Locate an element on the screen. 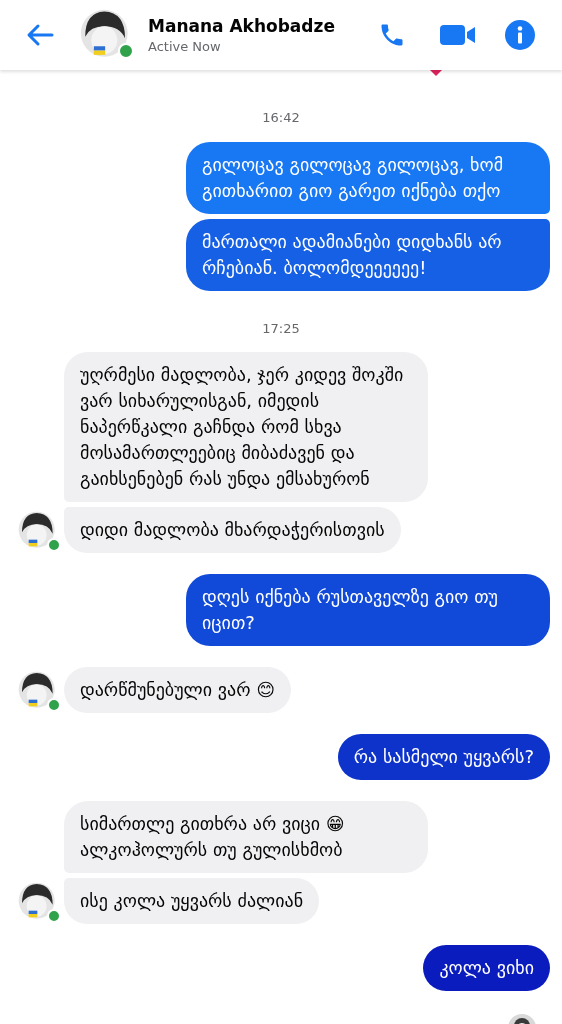  status-text: Active Now is located at coordinates (185, 47).